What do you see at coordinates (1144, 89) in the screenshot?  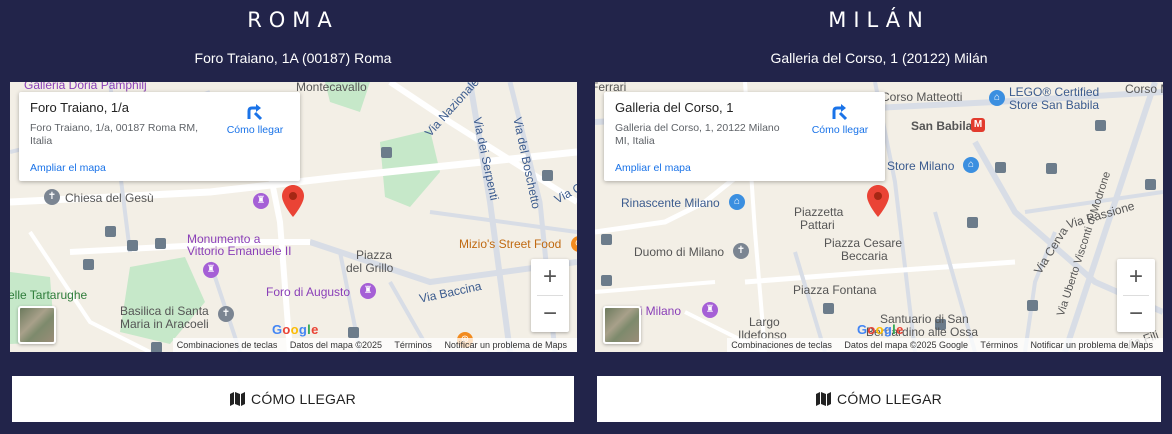 I see `map-label: Corso Mo` at bounding box center [1144, 89].